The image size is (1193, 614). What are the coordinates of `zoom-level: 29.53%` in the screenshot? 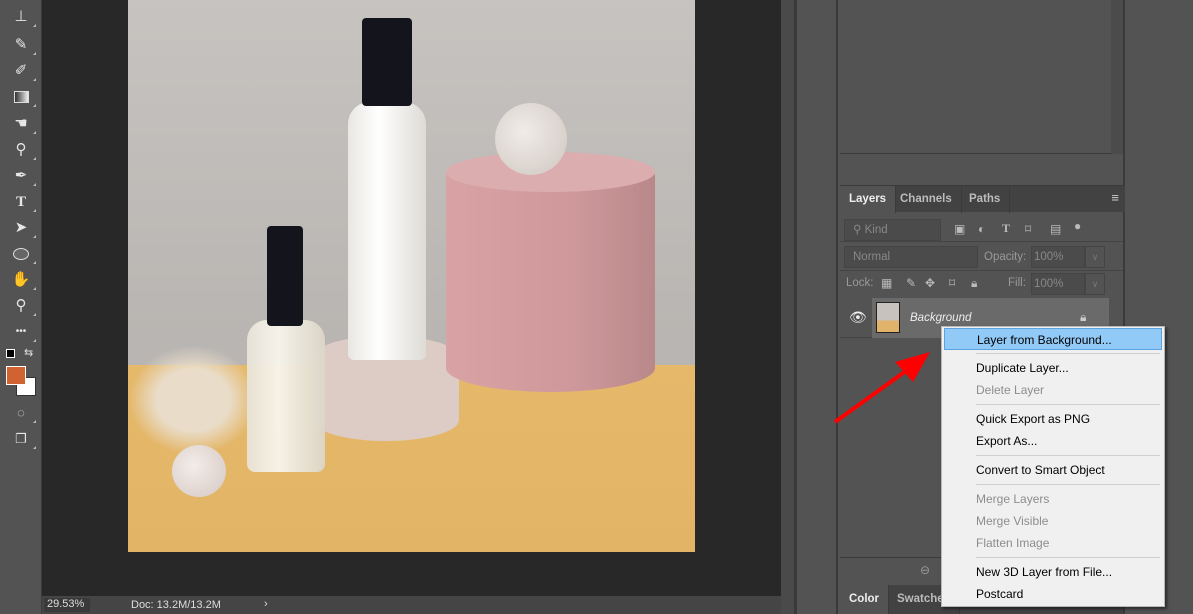 It's located at (67, 605).